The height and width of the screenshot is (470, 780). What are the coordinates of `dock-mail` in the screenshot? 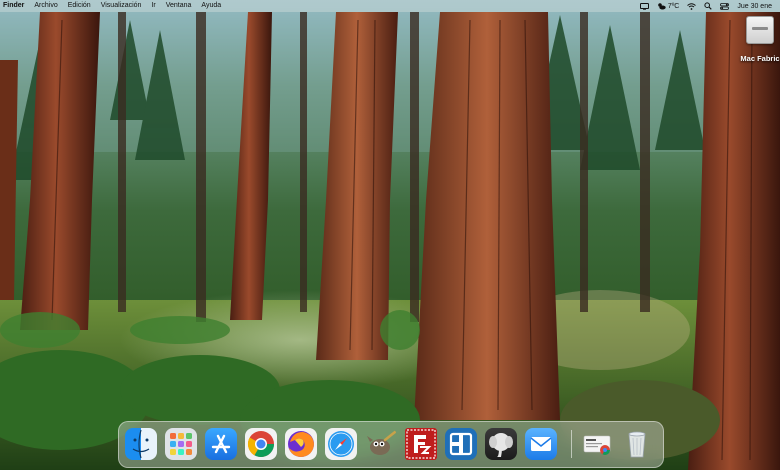 It's located at (541, 444).